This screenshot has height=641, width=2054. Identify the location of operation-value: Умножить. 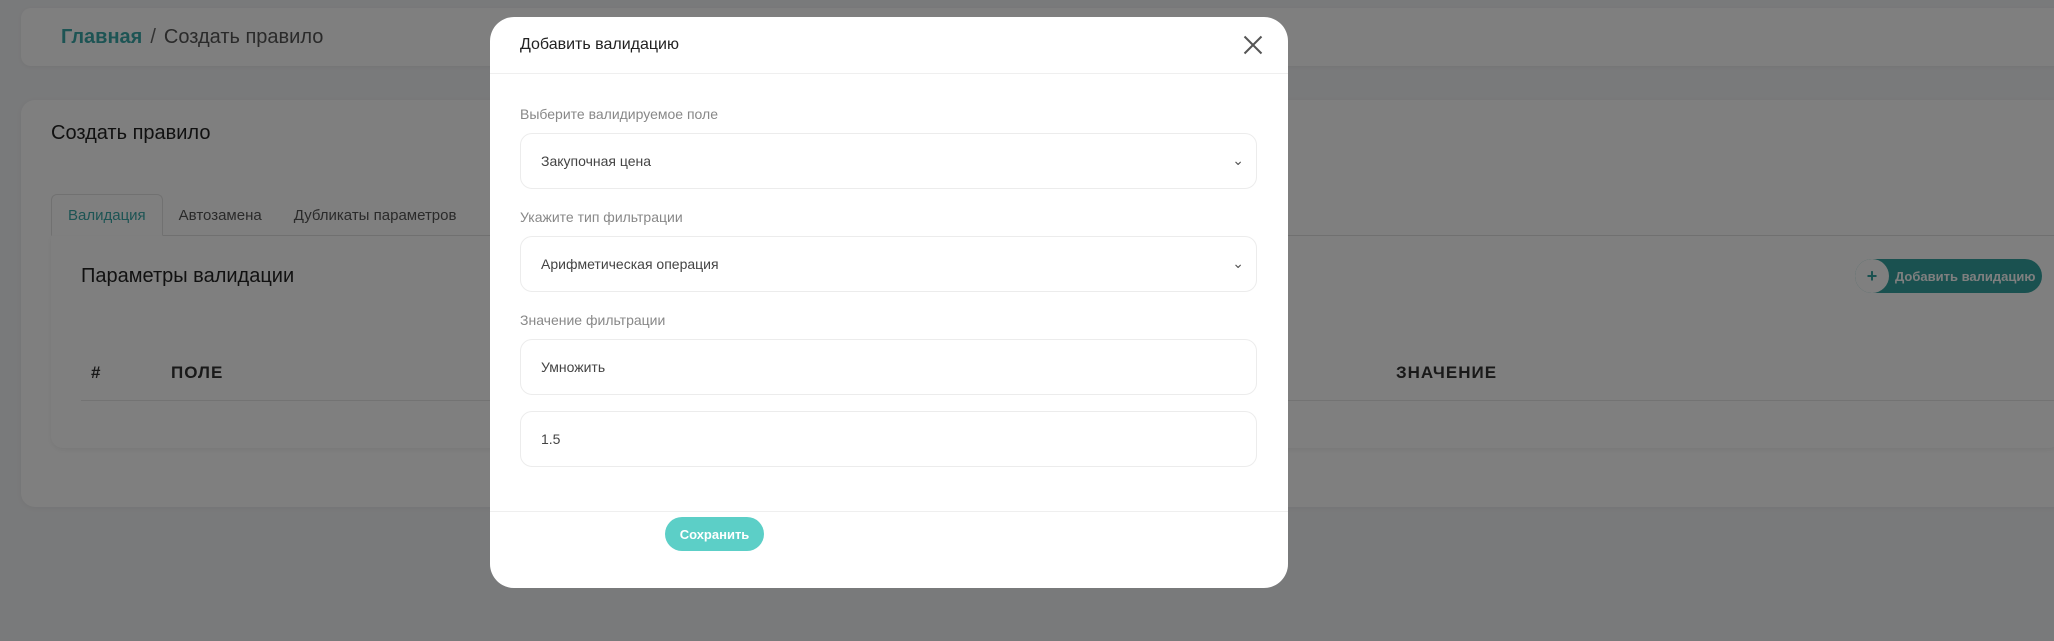
(573, 367).